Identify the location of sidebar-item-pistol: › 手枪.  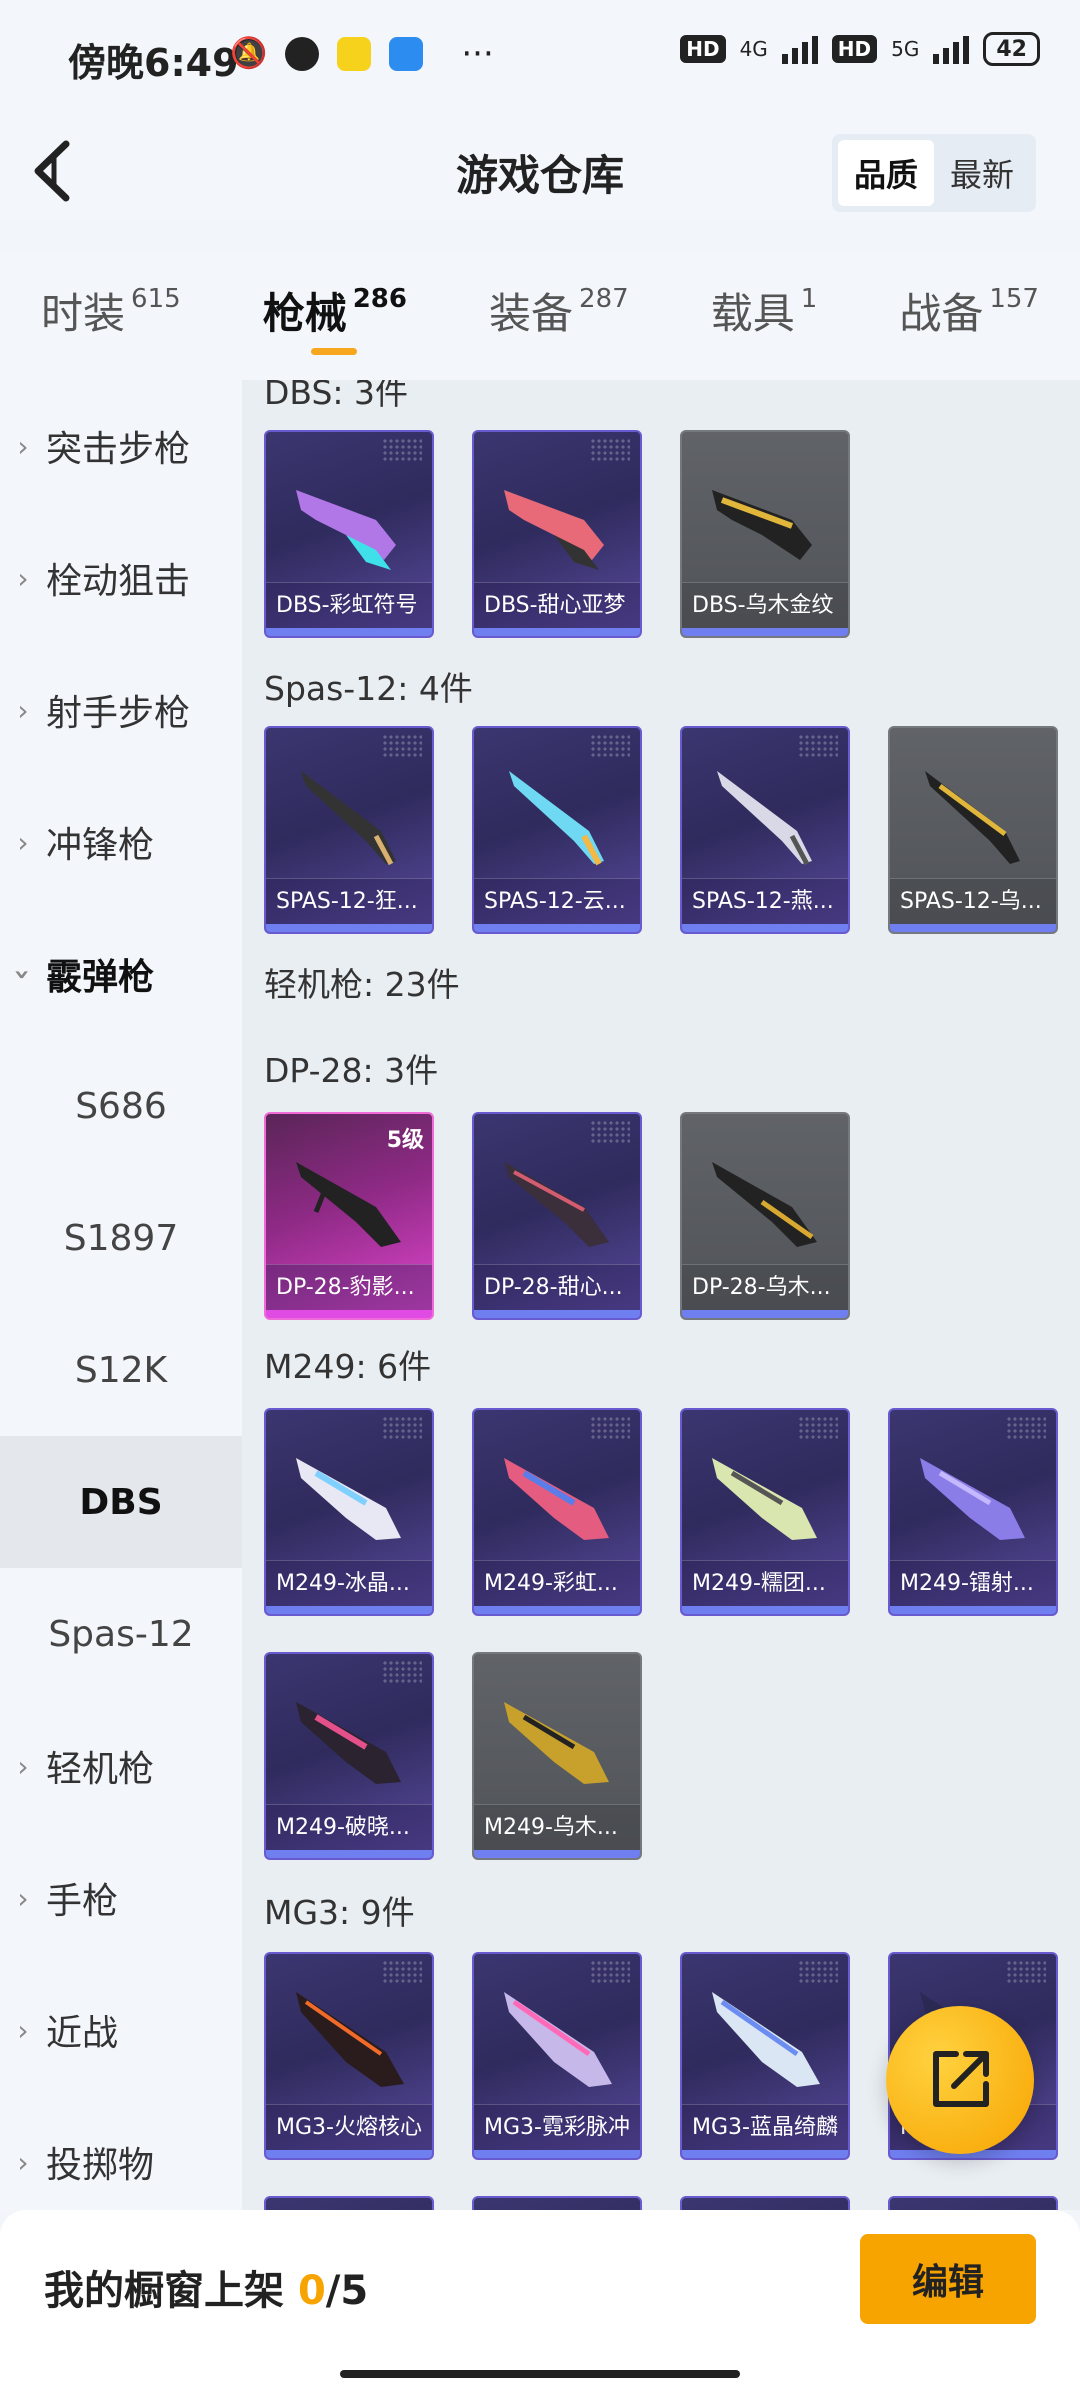
(121, 1898).